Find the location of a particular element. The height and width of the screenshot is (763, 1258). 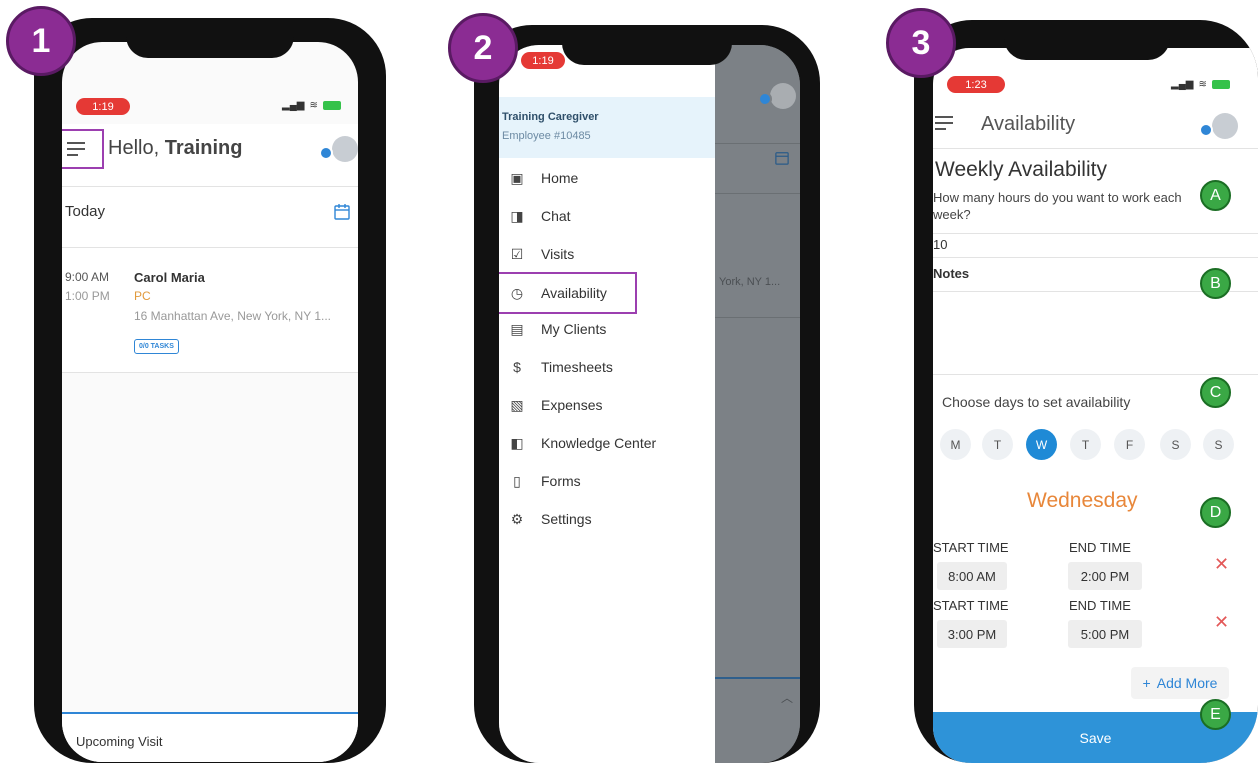

notes-input is located at coordinates (1083, 333).